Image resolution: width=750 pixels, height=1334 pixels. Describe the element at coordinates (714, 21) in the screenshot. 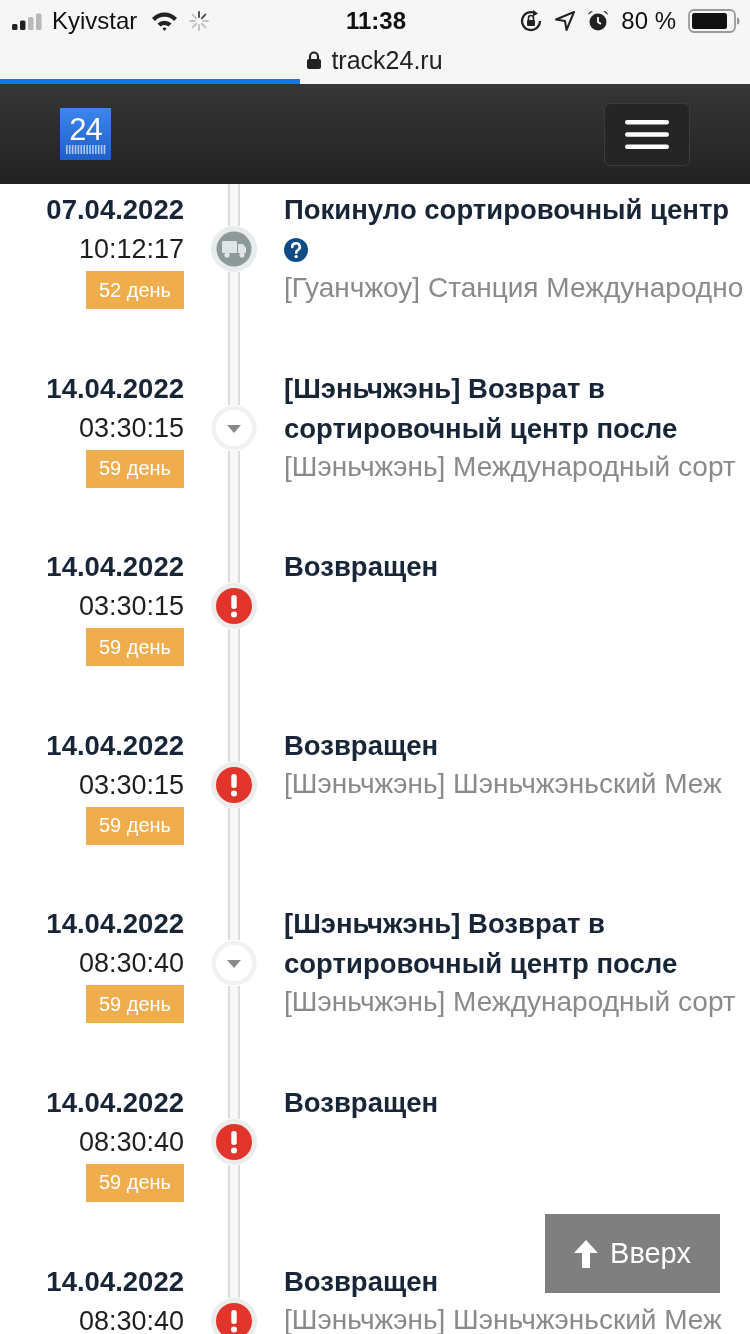

I see `battery-icon` at that location.